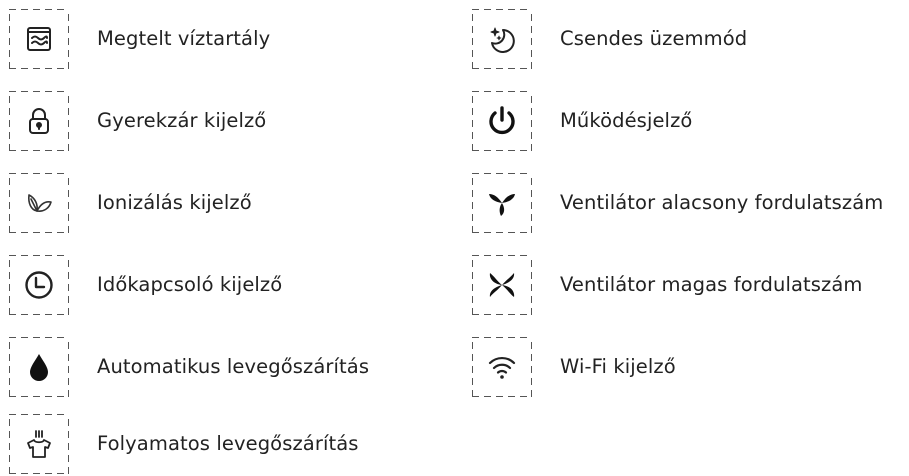 Image resolution: width=909 pixels, height=476 pixels. Describe the element at coordinates (626, 120) in the screenshot. I see `legend-label: Működésjelző` at that location.